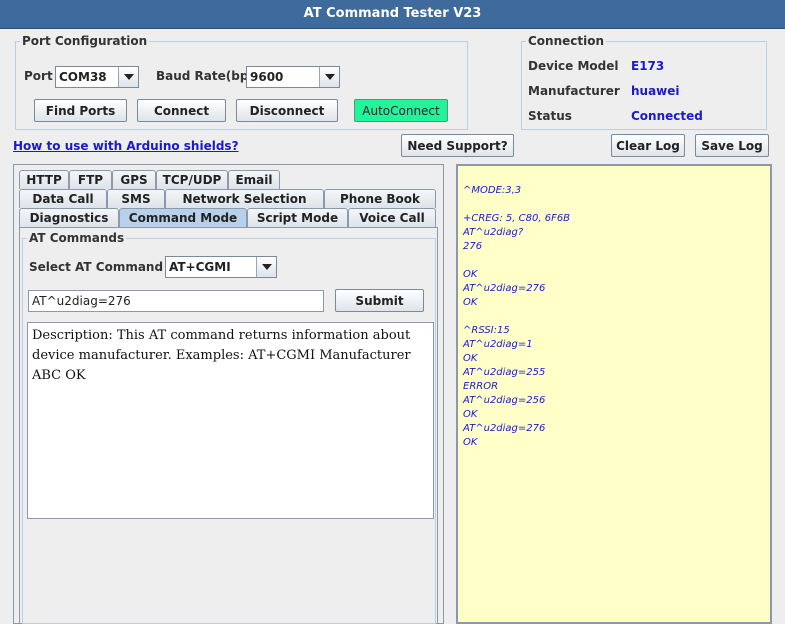  I want to click on manufacturer-value: huawei, so click(655, 91).